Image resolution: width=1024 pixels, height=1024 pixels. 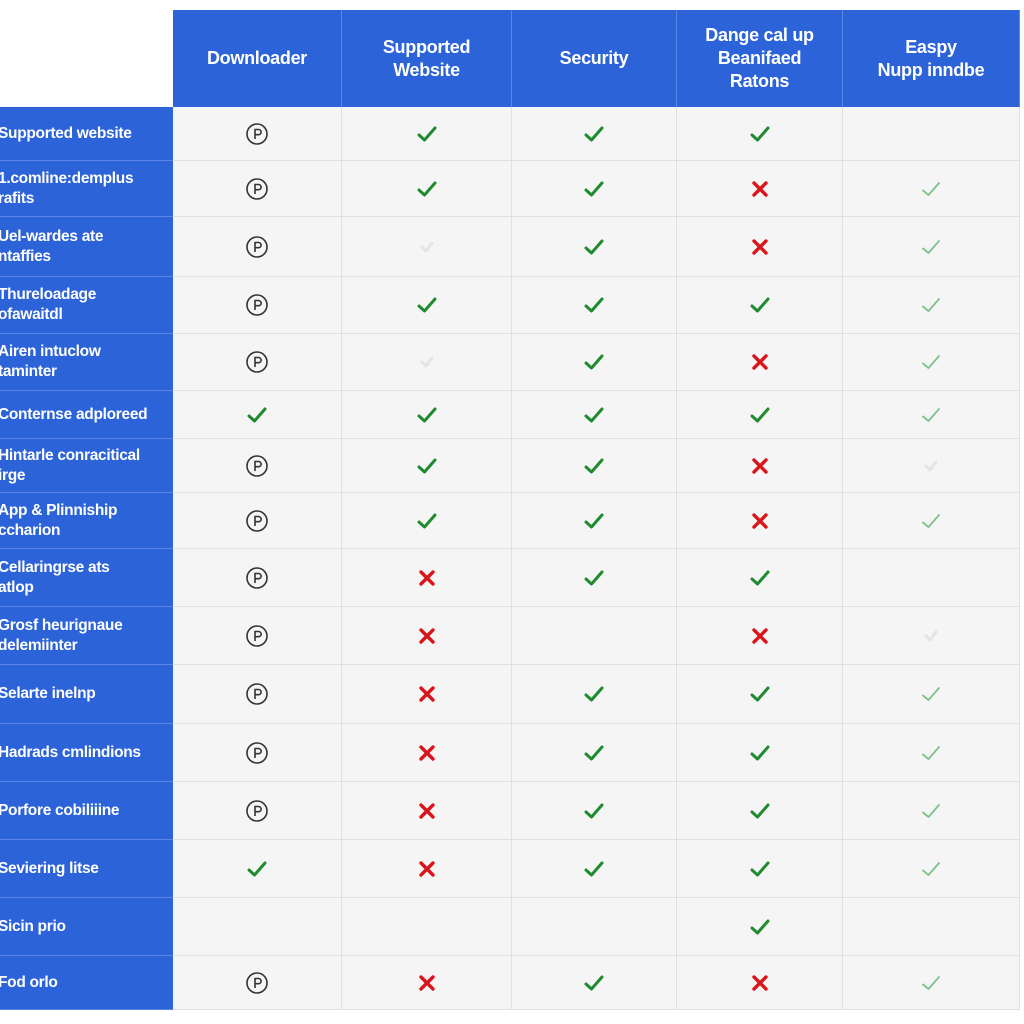 I want to click on row-label: 1.comline:demplus rafits, so click(x=86, y=189).